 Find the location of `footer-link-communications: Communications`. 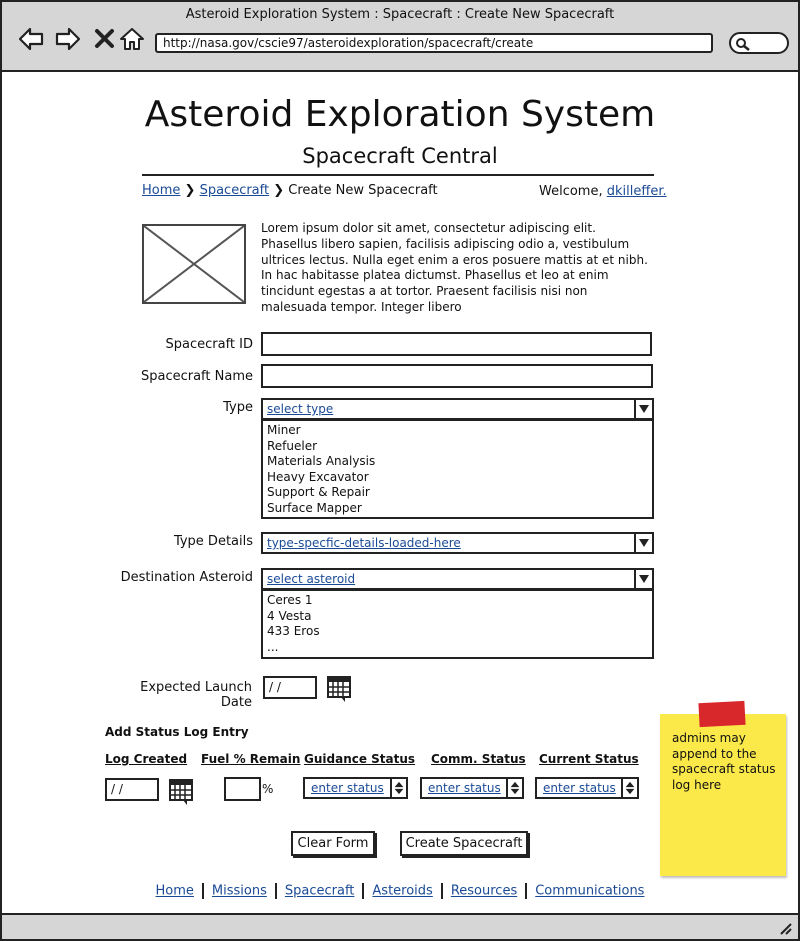

footer-link-communications: Communications is located at coordinates (589, 891).